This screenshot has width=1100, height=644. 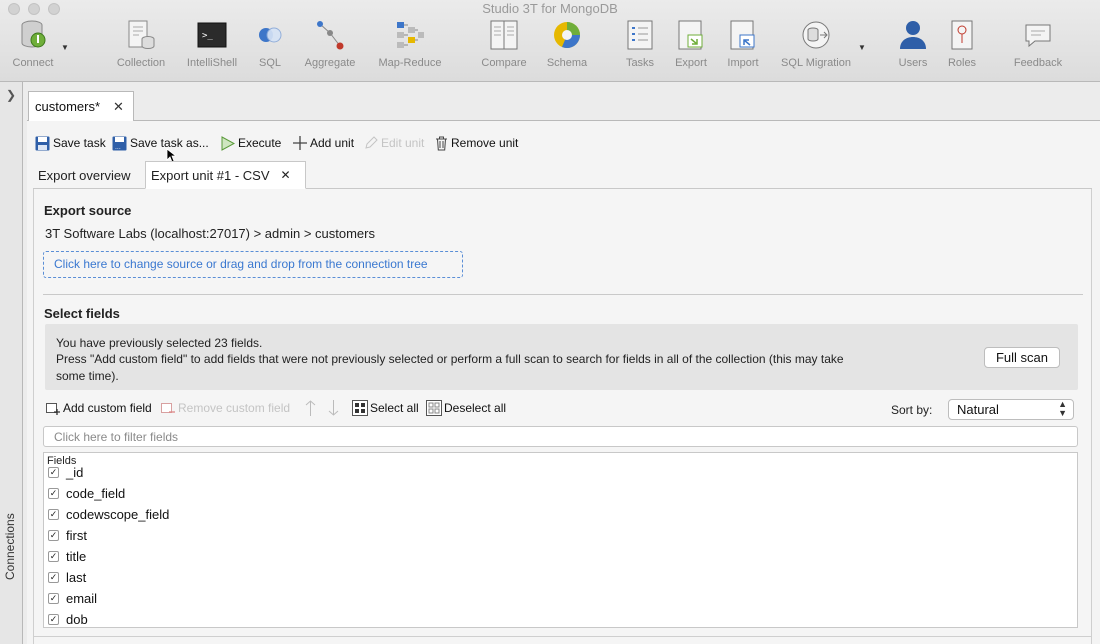 What do you see at coordinates (300, 143) in the screenshot?
I see `plus-icon` at bounding box center [300, 143].